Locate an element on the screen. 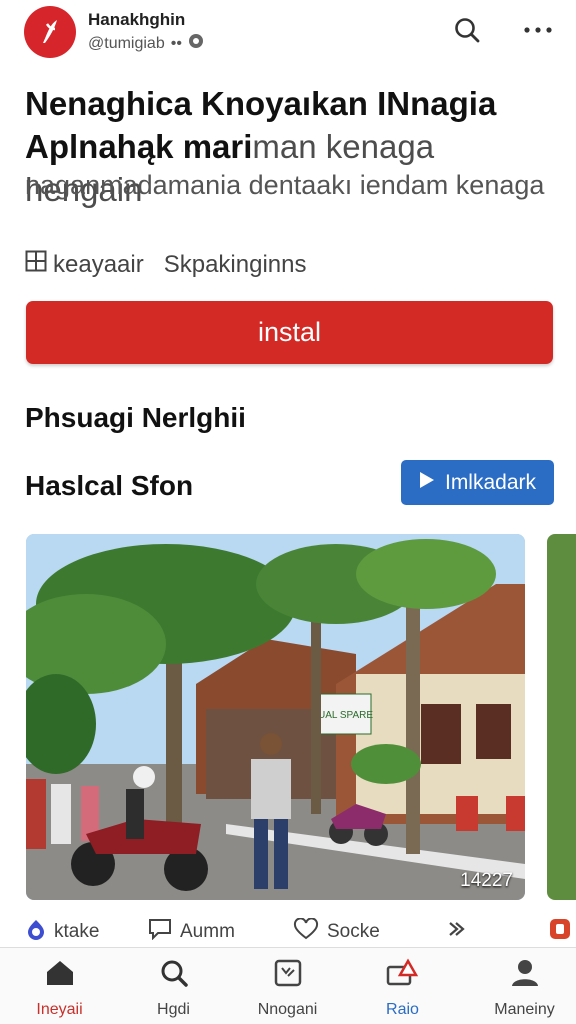  meta-category: keayaair is located at coordinates (98, 265).